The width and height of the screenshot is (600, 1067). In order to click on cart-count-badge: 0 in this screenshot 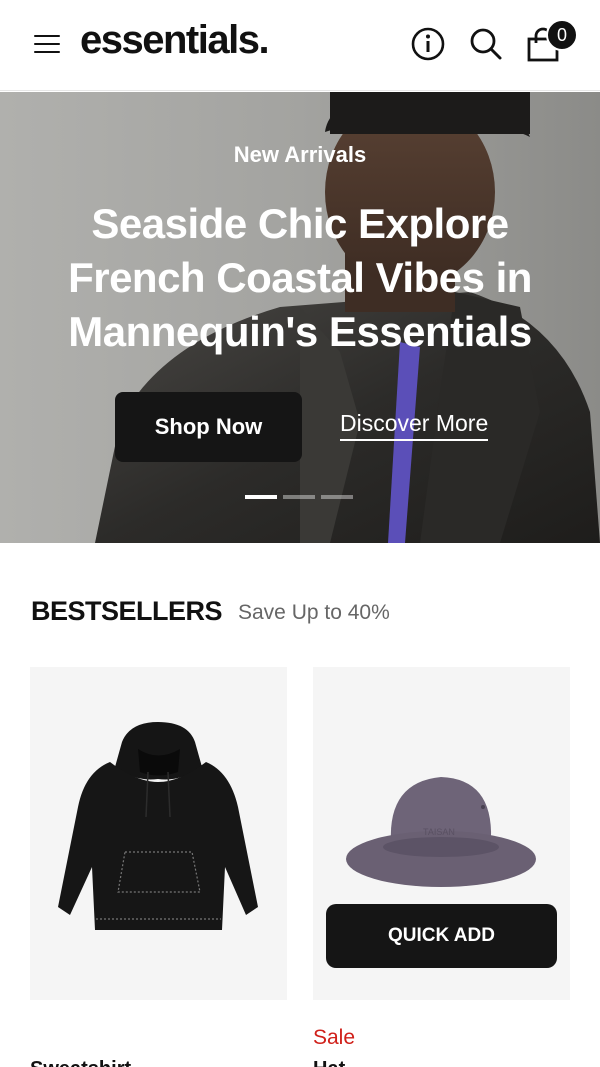, I will do `click(562, 35)`.